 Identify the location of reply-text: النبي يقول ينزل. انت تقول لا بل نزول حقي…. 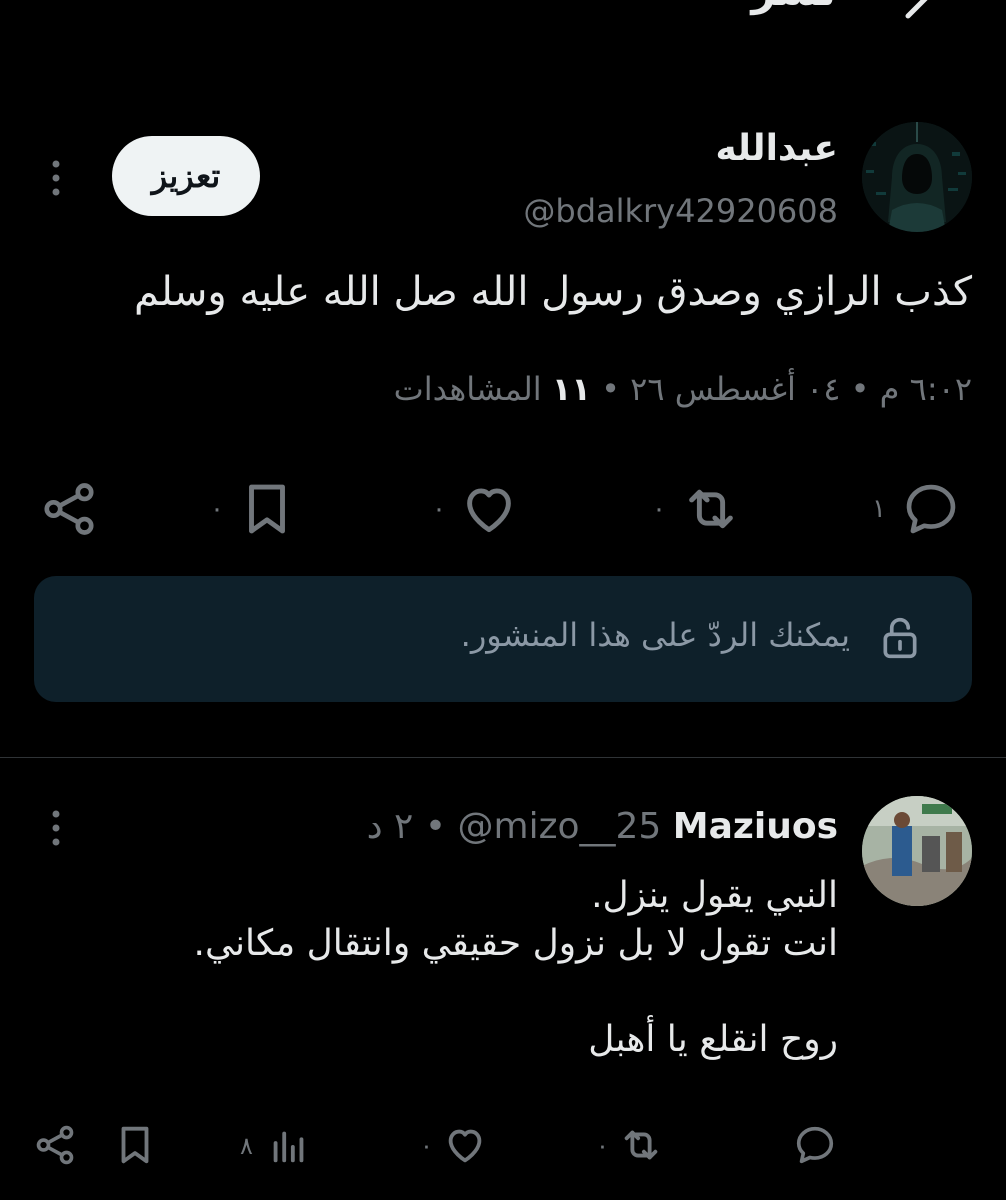
(458, 968).